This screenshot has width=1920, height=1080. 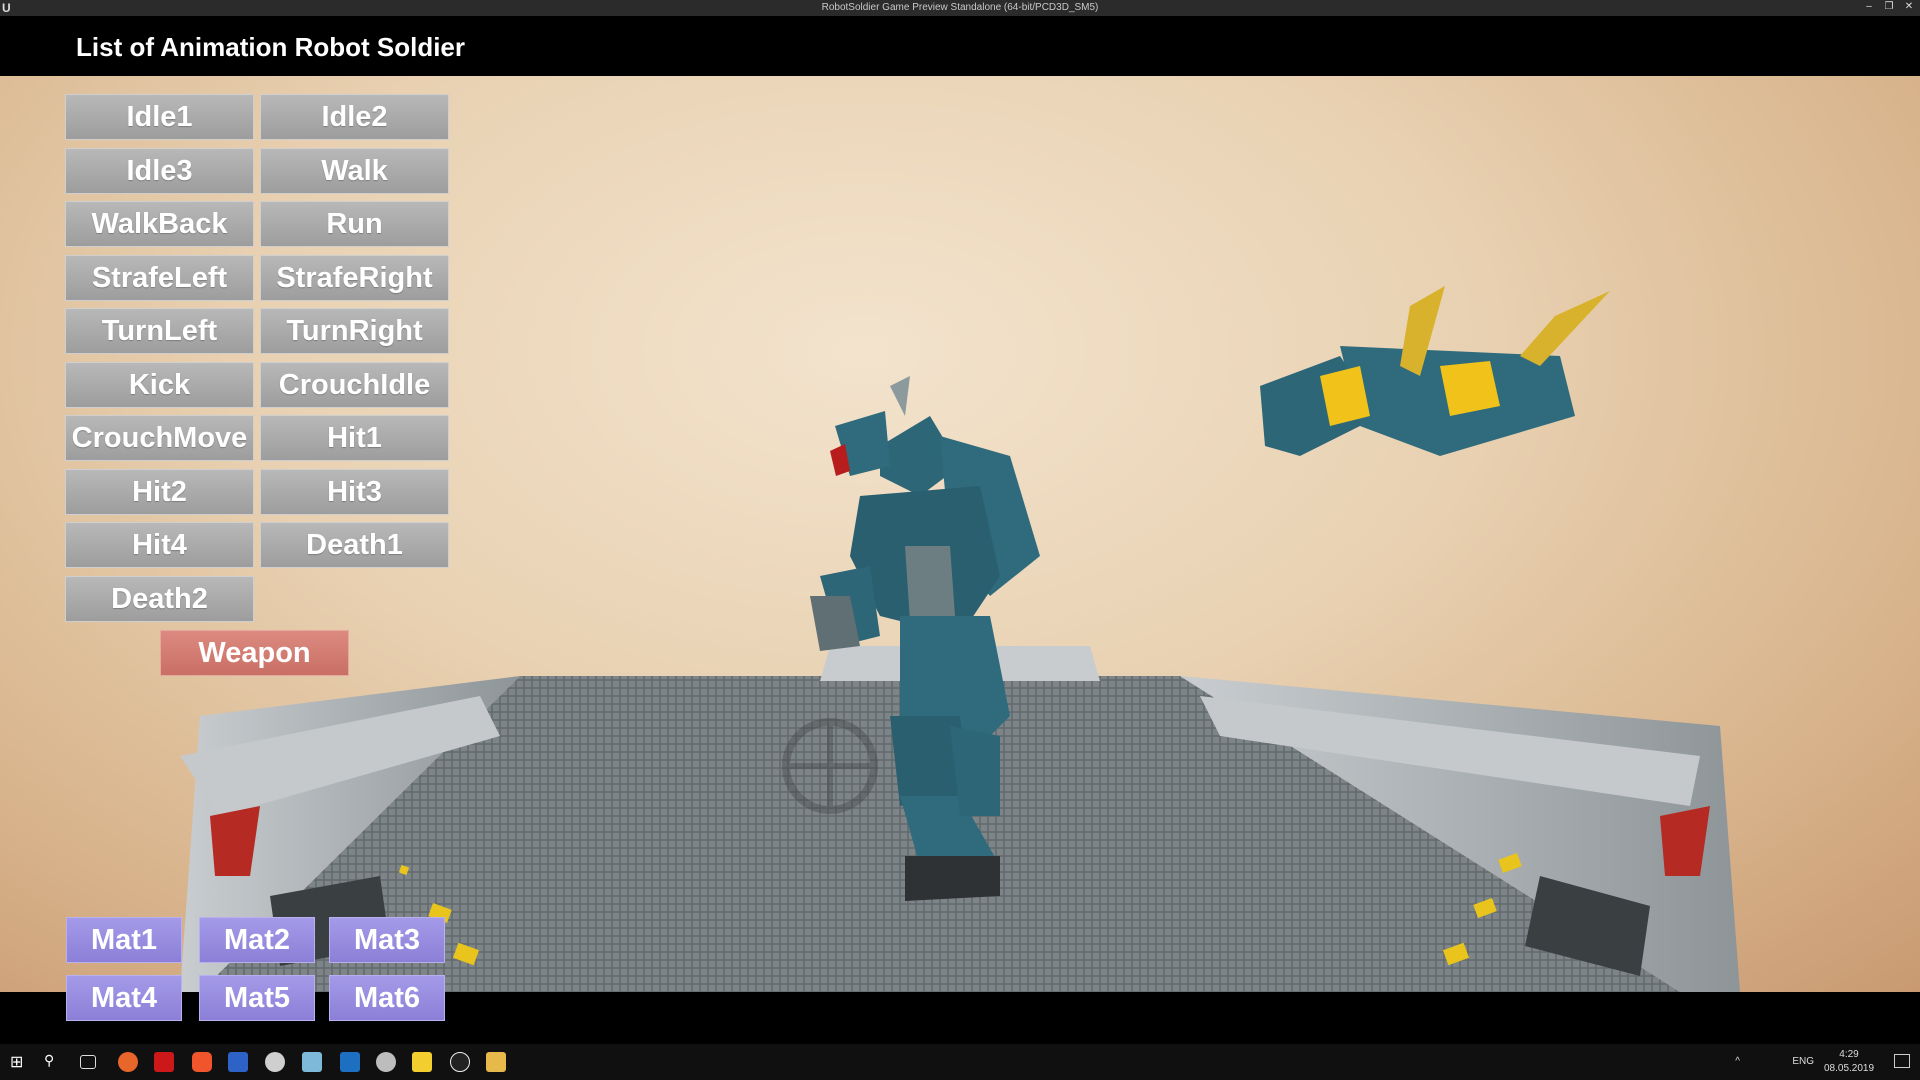 I want to click on anim-button-walk: Walk, so click(x=354, y=171).